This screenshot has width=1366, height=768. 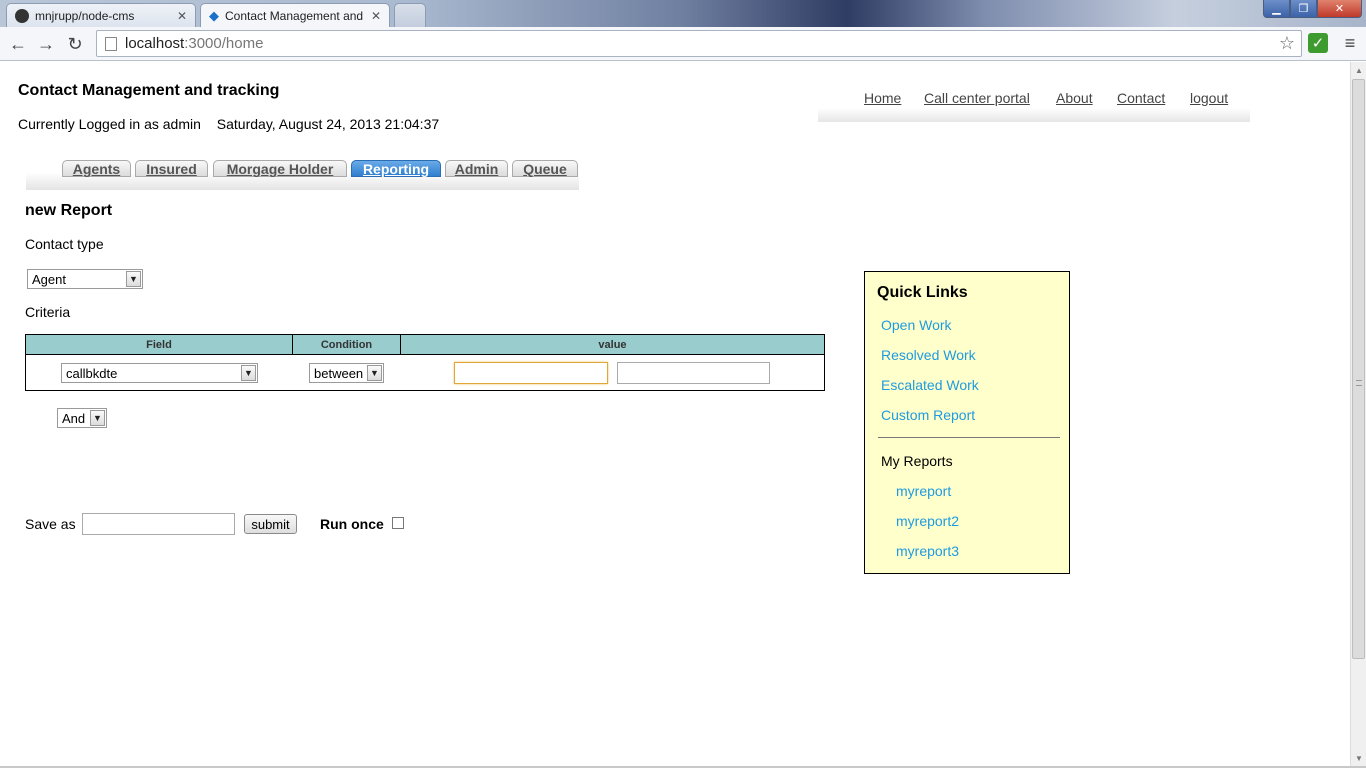 What do you see at coordinates (1358, 70) in the screenshot?
I see `scroll-up-icon: ▲` at bounding box center [1358, 70].